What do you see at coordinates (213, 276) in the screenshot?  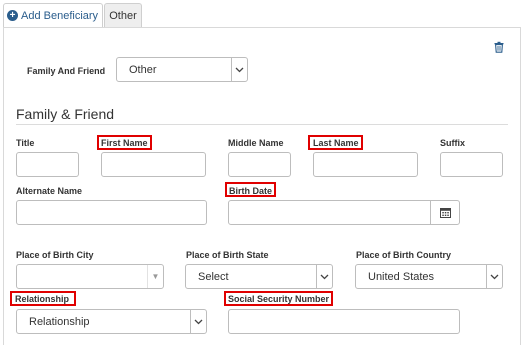 I see `place-of-birth-state-value: Select` at bounding box center [213, 276].